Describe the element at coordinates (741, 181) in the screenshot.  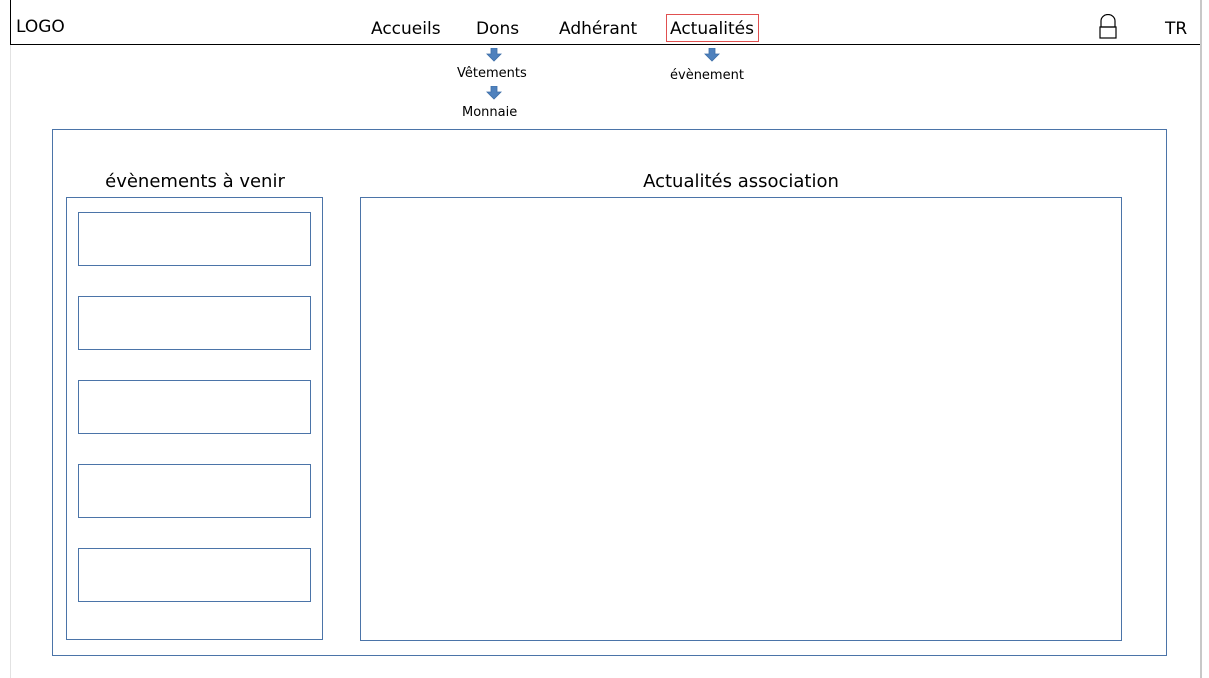
I see `news-section-title: Actualités association` at that location.